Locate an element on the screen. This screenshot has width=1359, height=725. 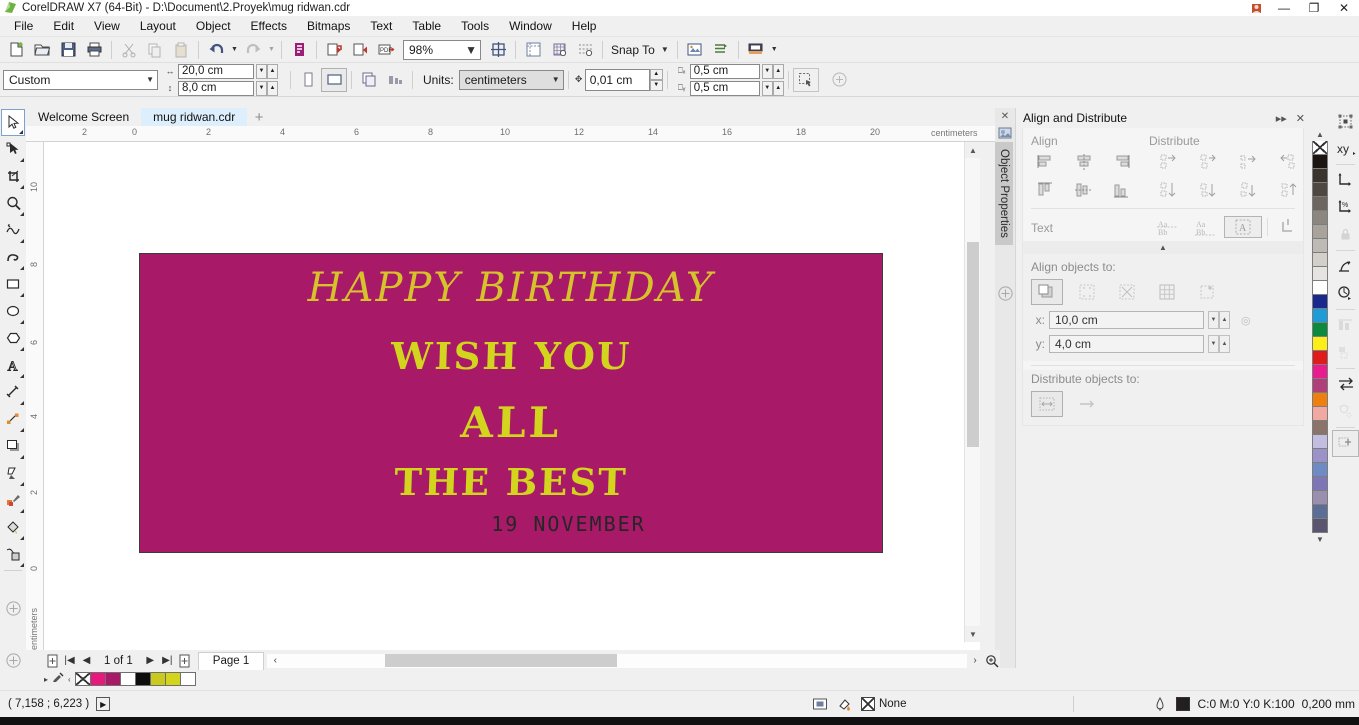
scroll-up-icon: ▲ is located at coordinates (973, 150).